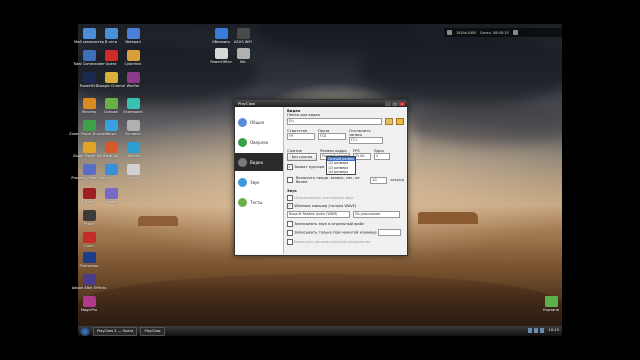 Image resolution: width=640 pixels, height=360 pixels. Describe the element at coordinates (133, 64) in the screenshot. I see `desktop-icon-label: Cyberlink` at that location.